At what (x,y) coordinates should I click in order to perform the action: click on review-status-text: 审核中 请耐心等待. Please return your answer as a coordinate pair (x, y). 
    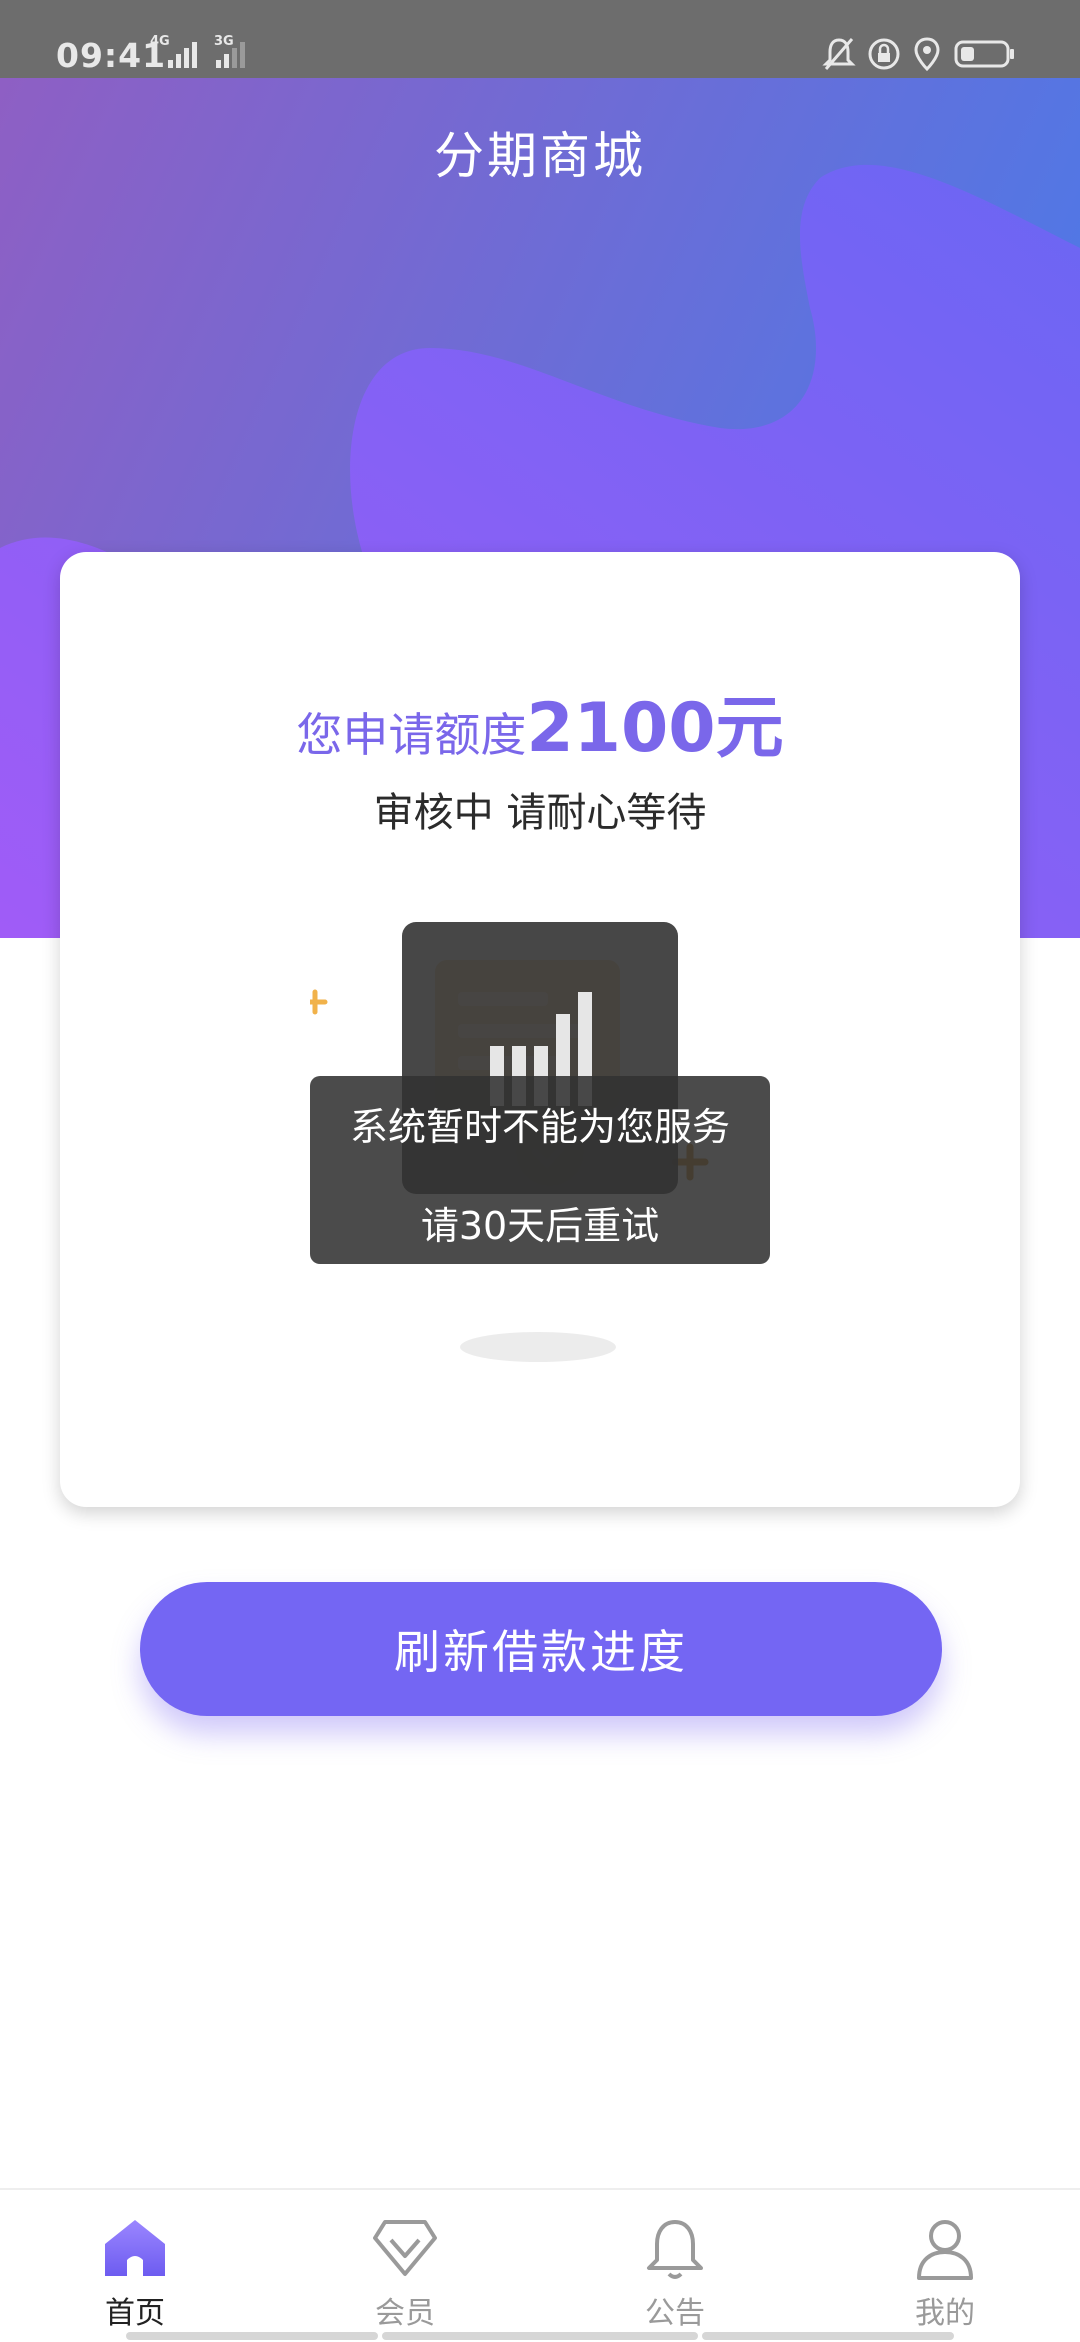
    Looking at the image, I should click on (540, 813).